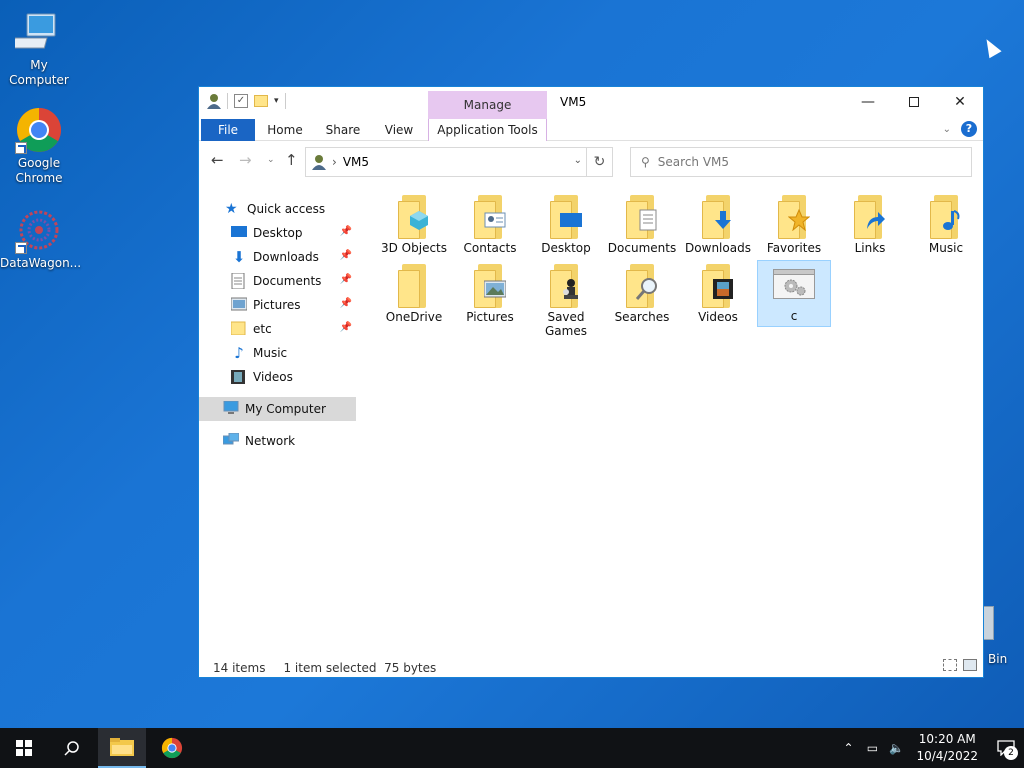 The image size is (1024, 768). What do you see at coordinates (947, 739) in the screenshot?
I see `clock-time: 10:20 AM` at bounding box center [947, 739].